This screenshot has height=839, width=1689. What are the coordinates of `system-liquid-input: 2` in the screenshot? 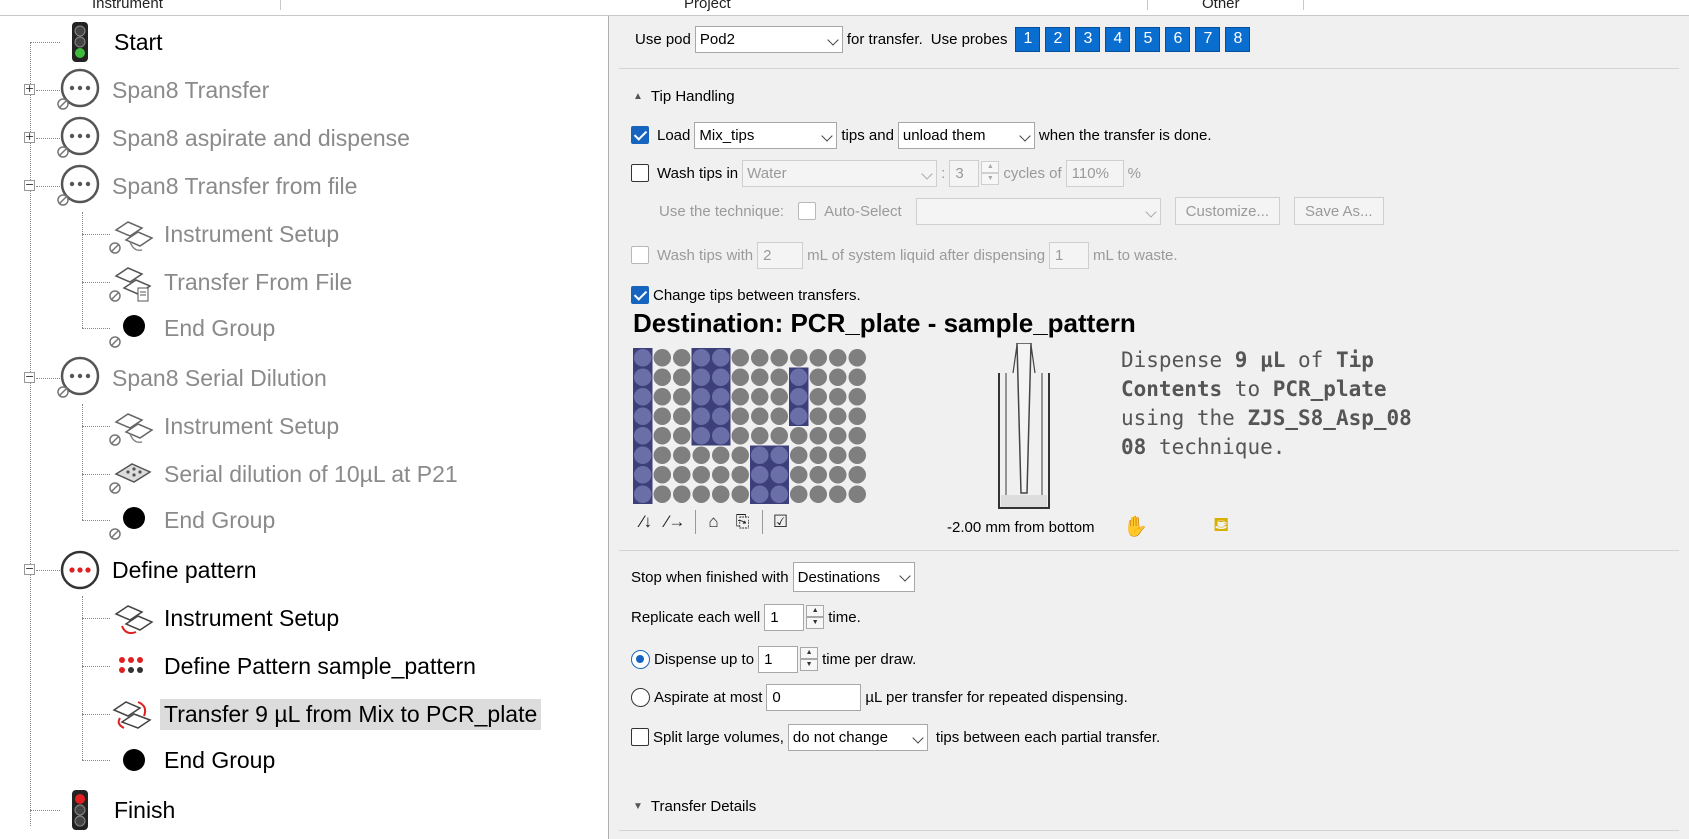 It's located at (780, 255).